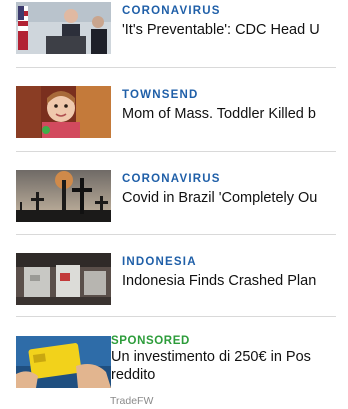 The height and width of the screenshot is (409, 348). I want to click on headline: Mom of Mass. Toddler Killed b, so click(229, 114).